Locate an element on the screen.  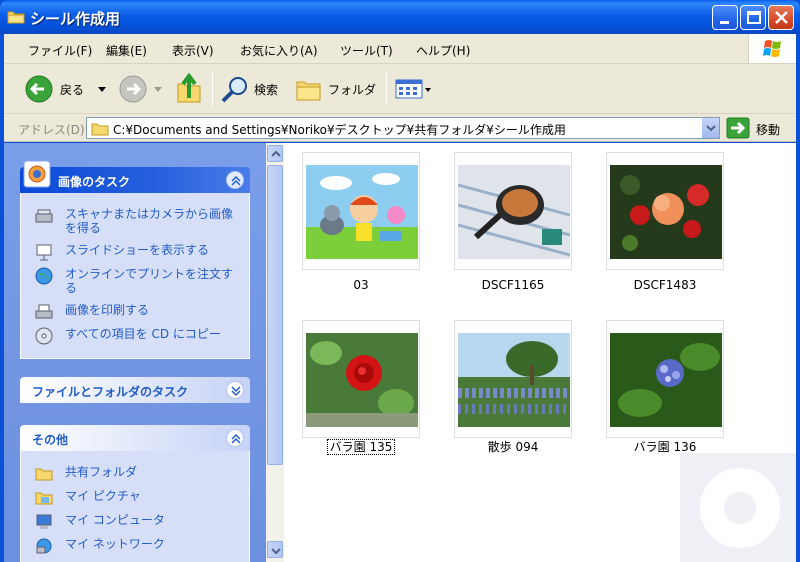
file-name: DSCF1165 is located at coordinates (513, 285).